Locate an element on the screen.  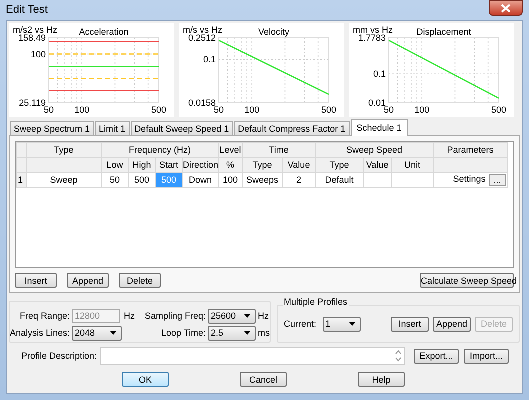
tab: Default Sweep Speed 1 is located at coordinates (182, 128).